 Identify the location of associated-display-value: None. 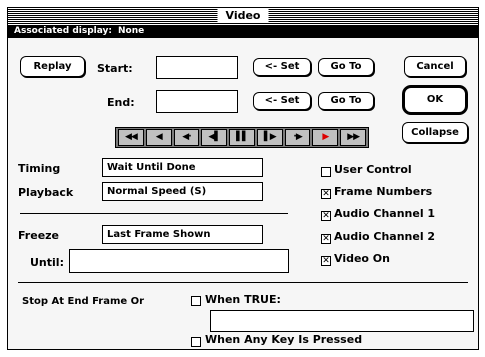
(131, 31).